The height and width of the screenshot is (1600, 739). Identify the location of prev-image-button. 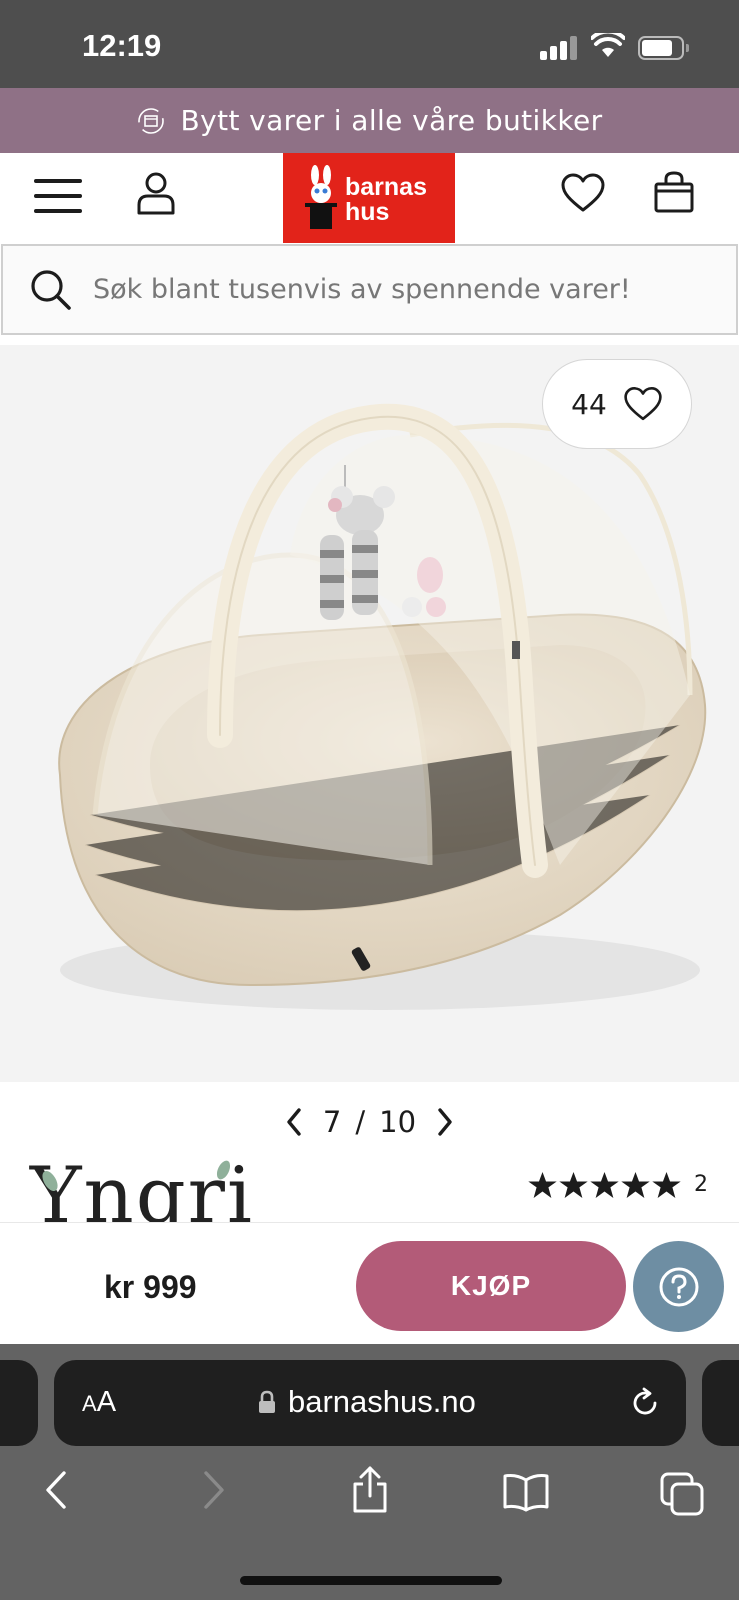
(294, 1122).